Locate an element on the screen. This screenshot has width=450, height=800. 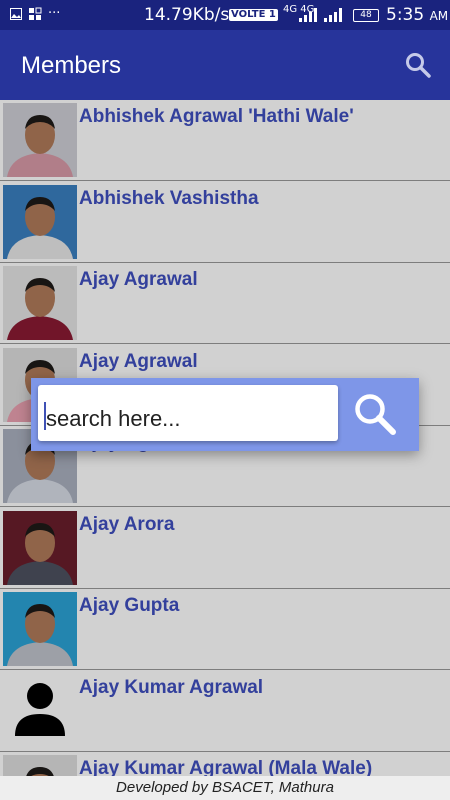
clock-ampm: AM is located at coordinates (439, 16).